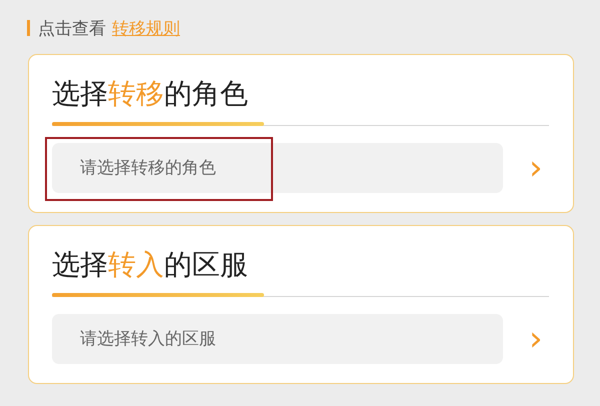 This screenshot has height=406, width=600. Describe the element at coordinates (28, 28) in the screenshot. I see `accent-bar` at that location.